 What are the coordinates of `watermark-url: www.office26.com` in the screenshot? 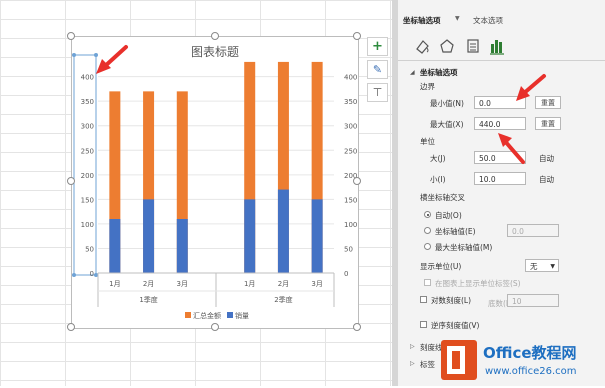 It's located at (531, 371).